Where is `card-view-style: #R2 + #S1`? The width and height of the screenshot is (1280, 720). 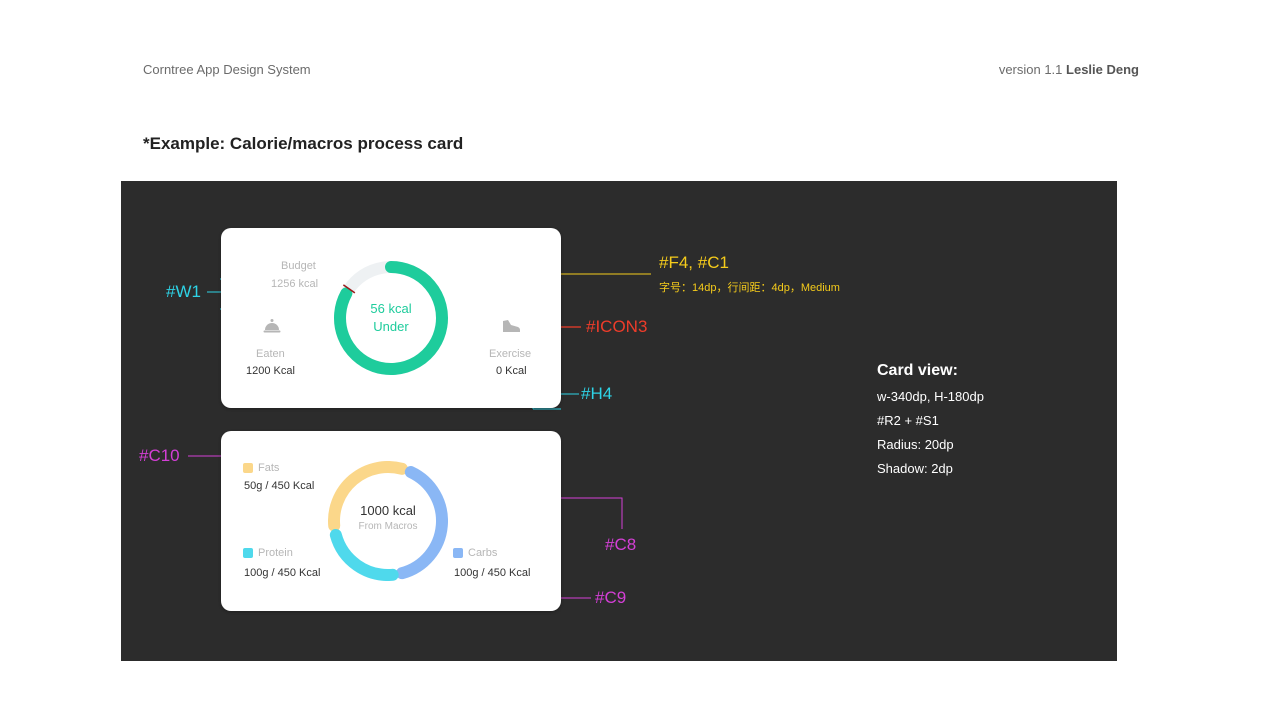
card-view-style: #R2 + #S1 is located at coordinates (908, 420).